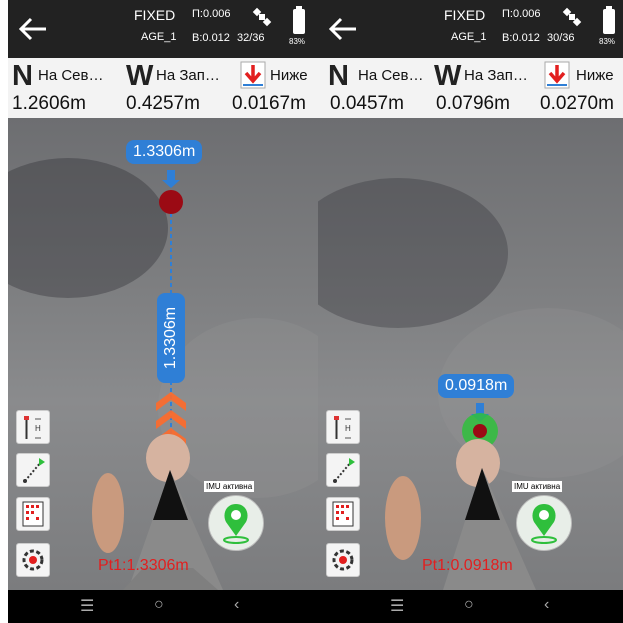 The image size is (623, 623). What do you see at coordinates (476, 386) in the screenshot?
I see `distance-label-top: 0.0918m` at bounding box center [476, 386].